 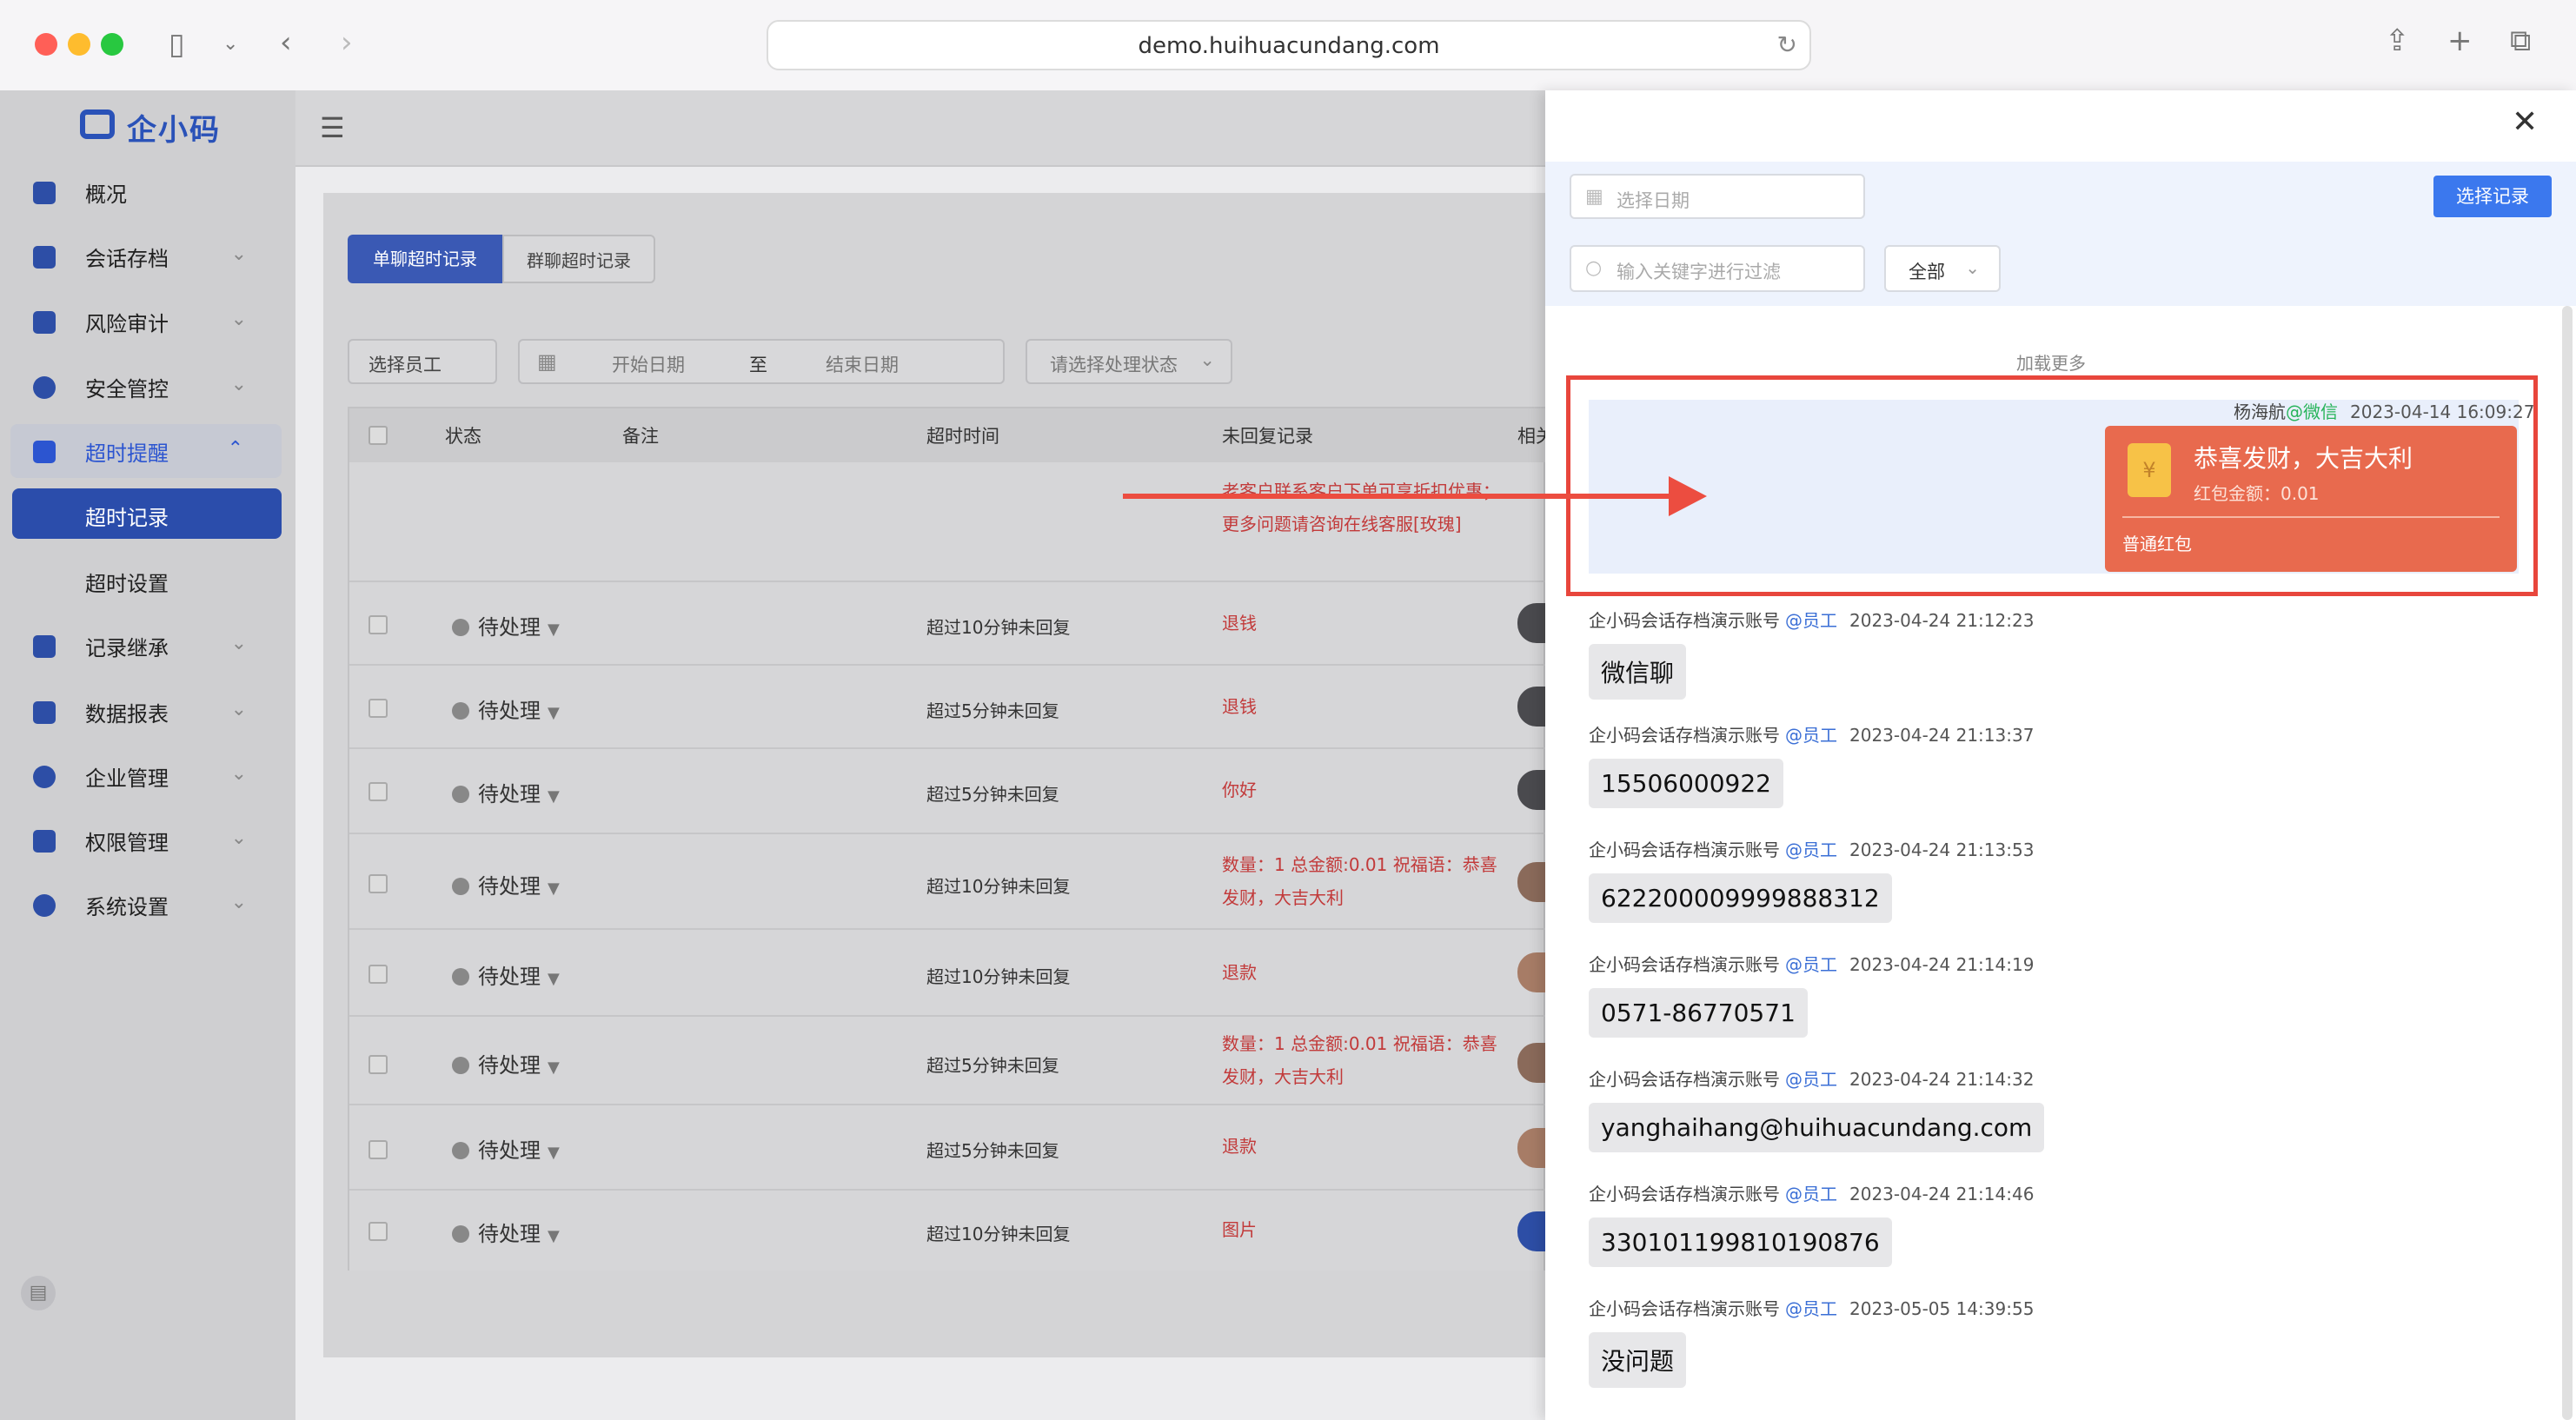 I want to click on date-range-picker: ▦ 开始日期 至 结束日期, so click(x=761, y=361).